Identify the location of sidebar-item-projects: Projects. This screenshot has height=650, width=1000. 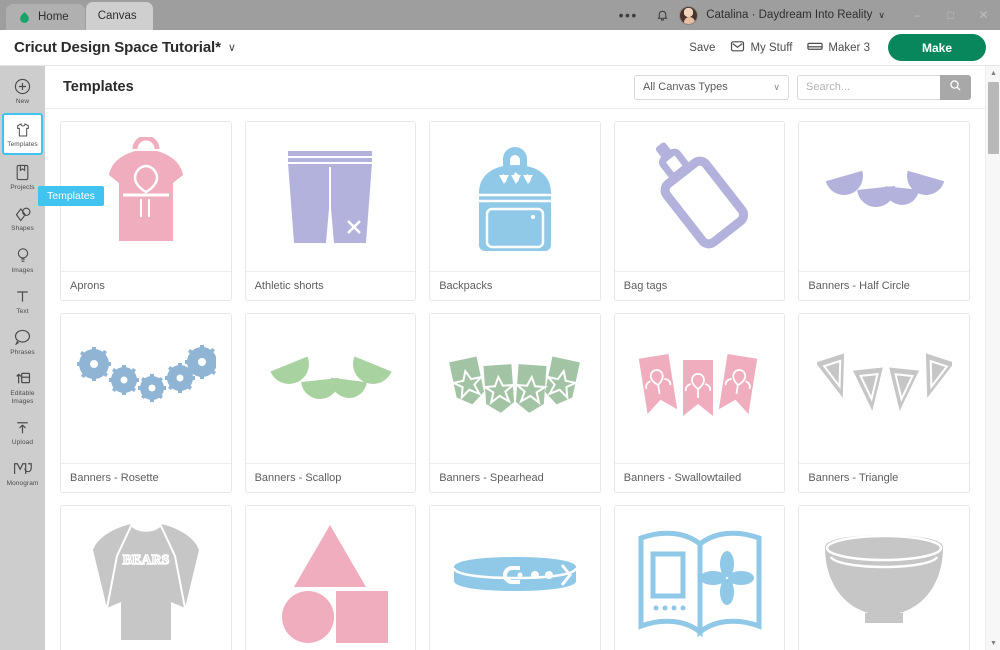
(22, 177).